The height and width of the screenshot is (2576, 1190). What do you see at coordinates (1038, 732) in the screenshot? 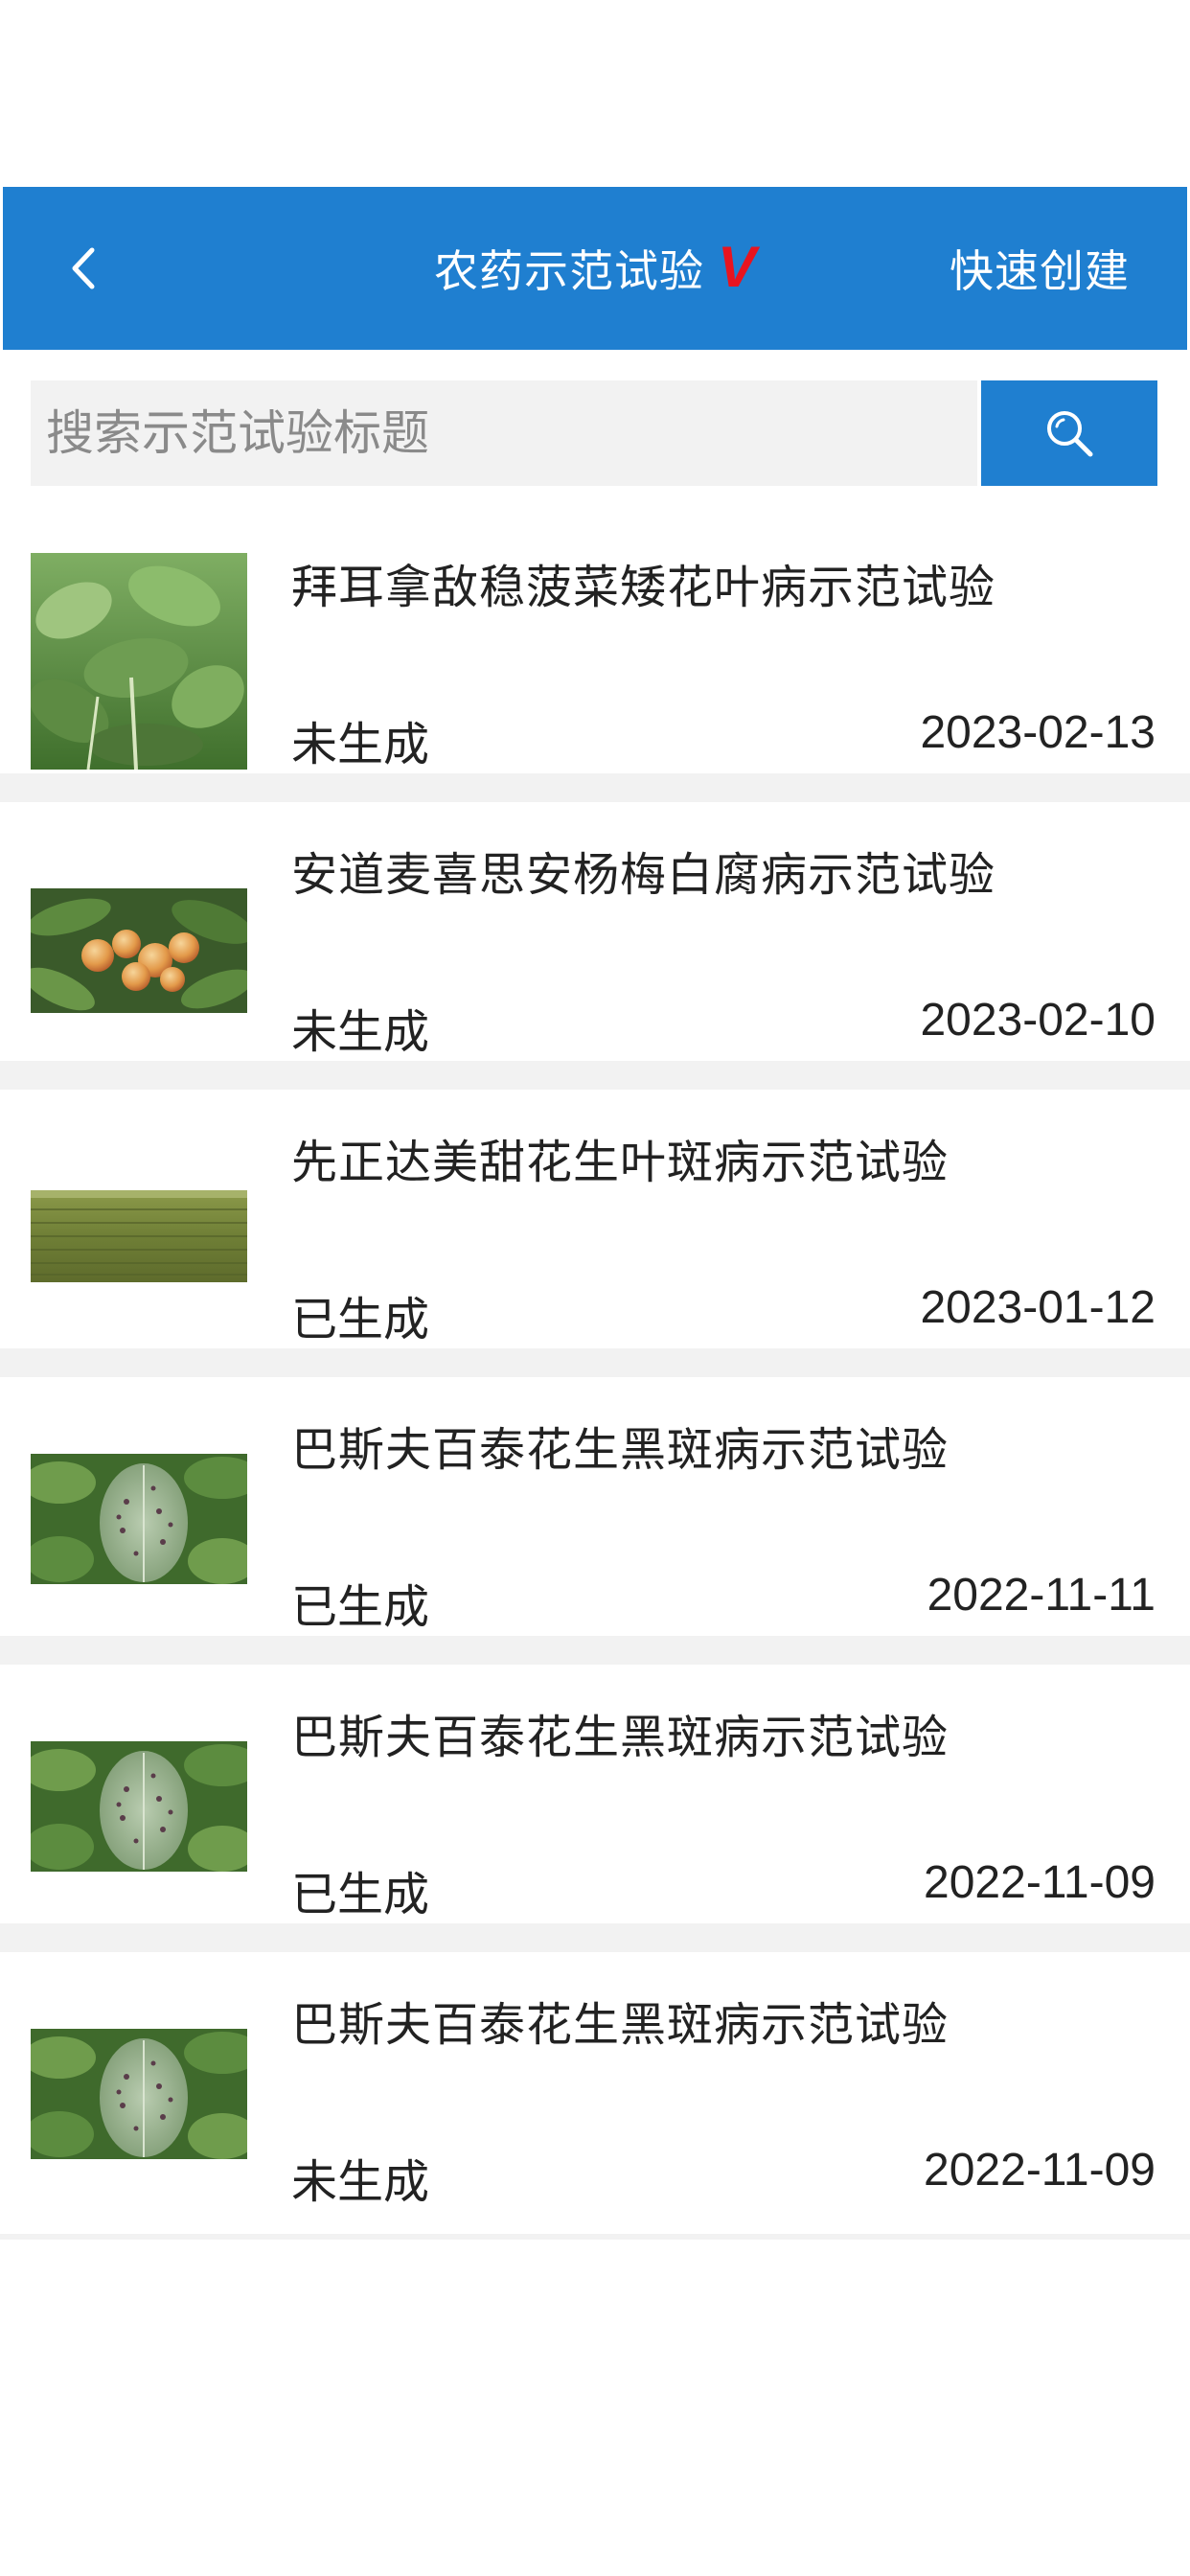
I see `item-date: 2023-02-13` at bounding box center [1038, 732].